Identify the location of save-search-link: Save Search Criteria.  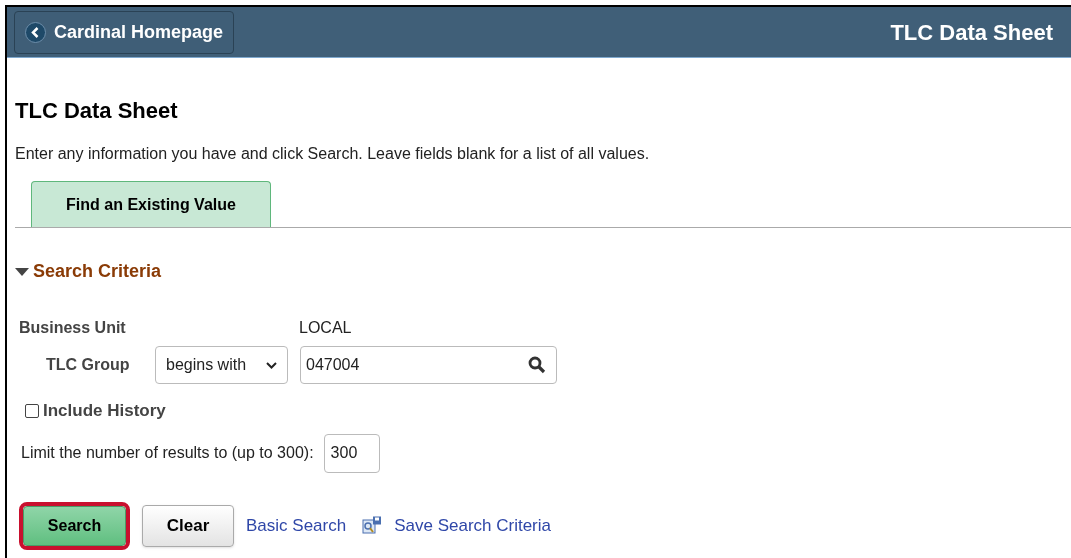
(456, 525).